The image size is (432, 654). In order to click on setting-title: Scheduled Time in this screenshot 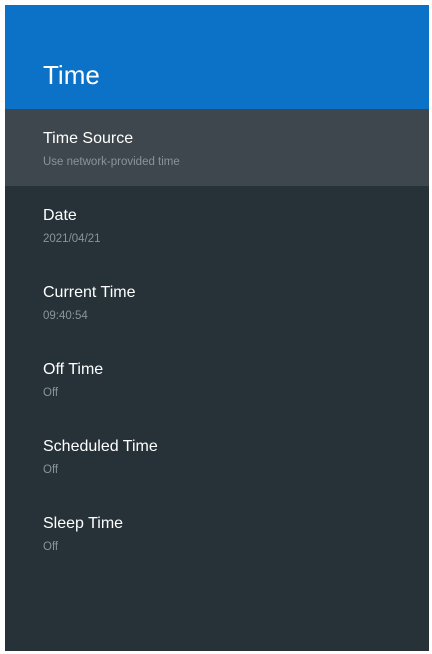, I will do `click(100, 446)`.